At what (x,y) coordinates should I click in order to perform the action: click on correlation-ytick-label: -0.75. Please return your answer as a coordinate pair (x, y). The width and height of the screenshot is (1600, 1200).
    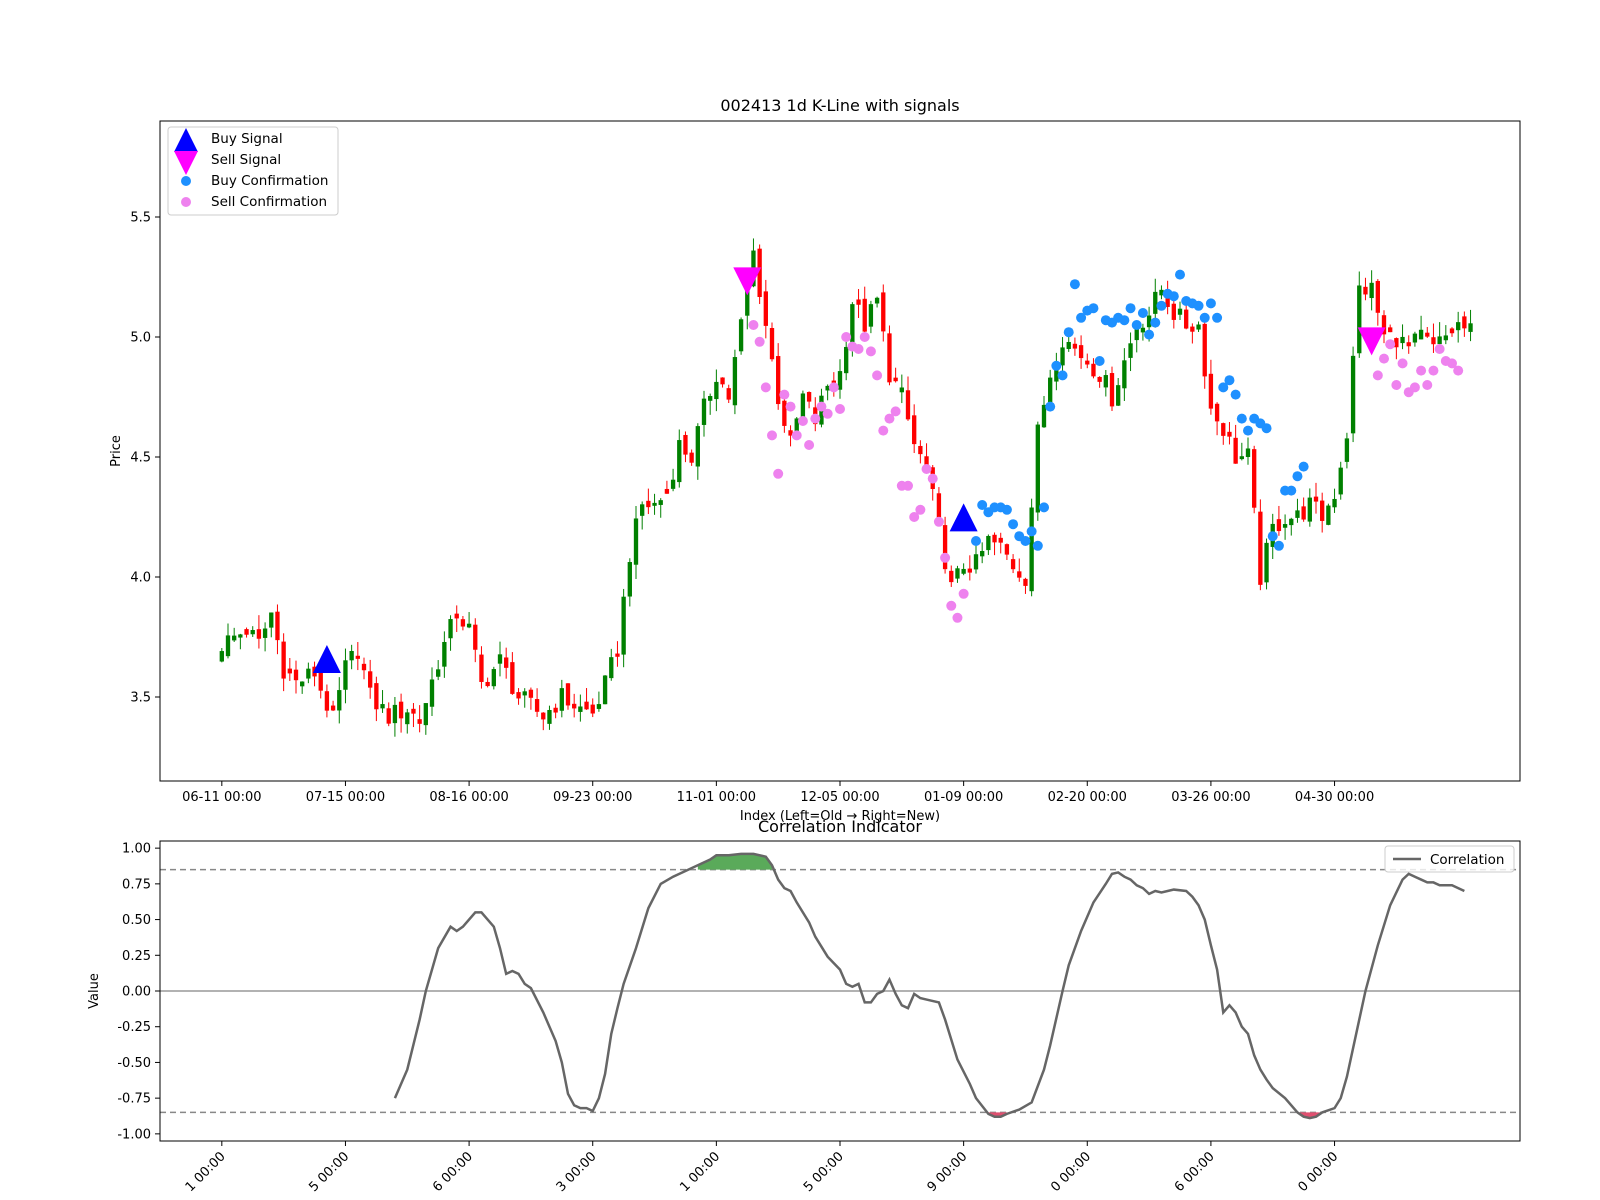
    Looking at the image, I should click on (134, 1099).